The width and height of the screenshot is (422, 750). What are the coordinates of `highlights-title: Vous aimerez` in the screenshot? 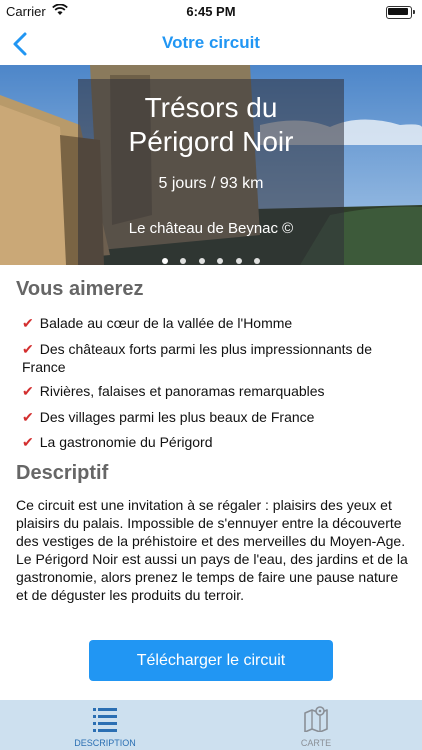 It's located at (80, 289).